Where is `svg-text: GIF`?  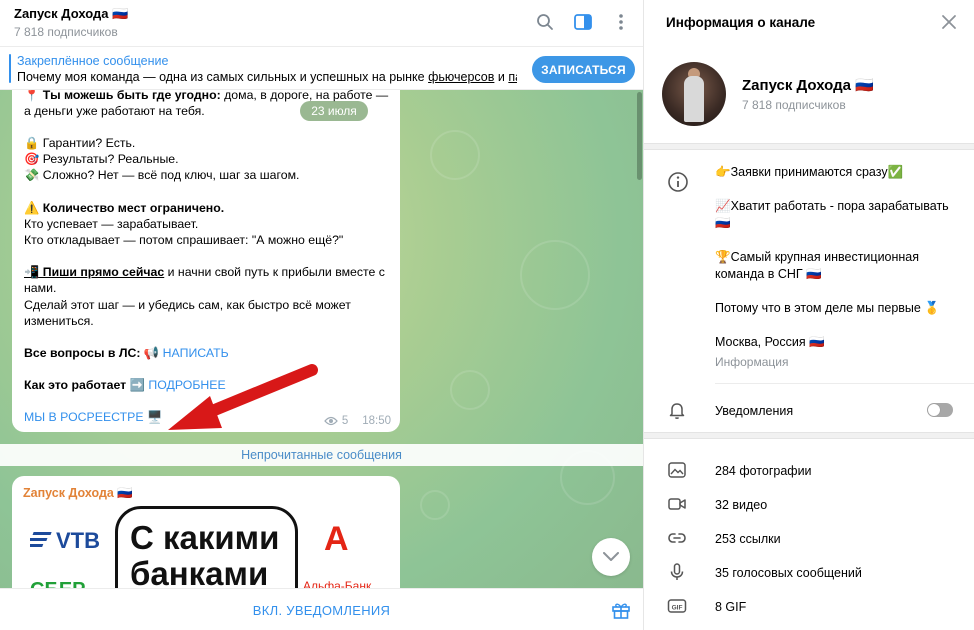 svg-text: GIF is located at coordinates (677, 607).